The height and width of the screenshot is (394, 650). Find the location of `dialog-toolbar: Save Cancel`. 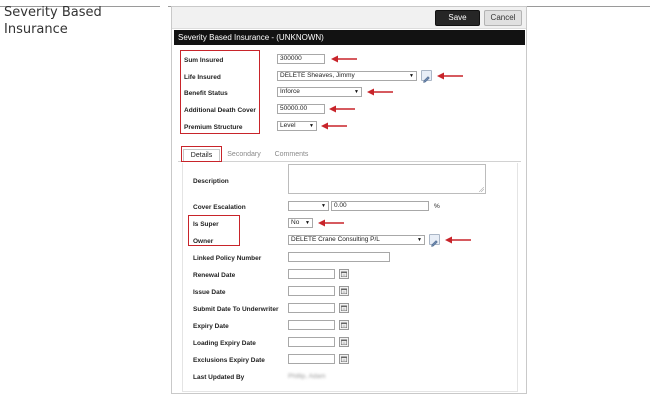

dialog-toolbar: Save Cancel is located at coordinates (349, 18).